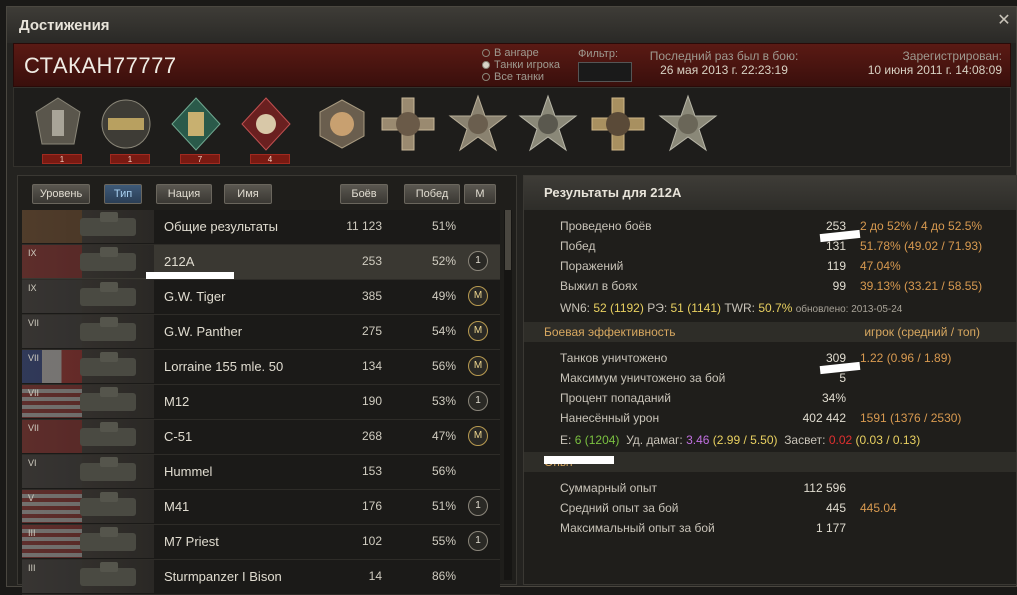 This screenshot has height=595, width=1017. Describe the element at coordinates (730, 266) in the screenshot. I see `stat-losses: Поражений 119 47.04%` at that location.